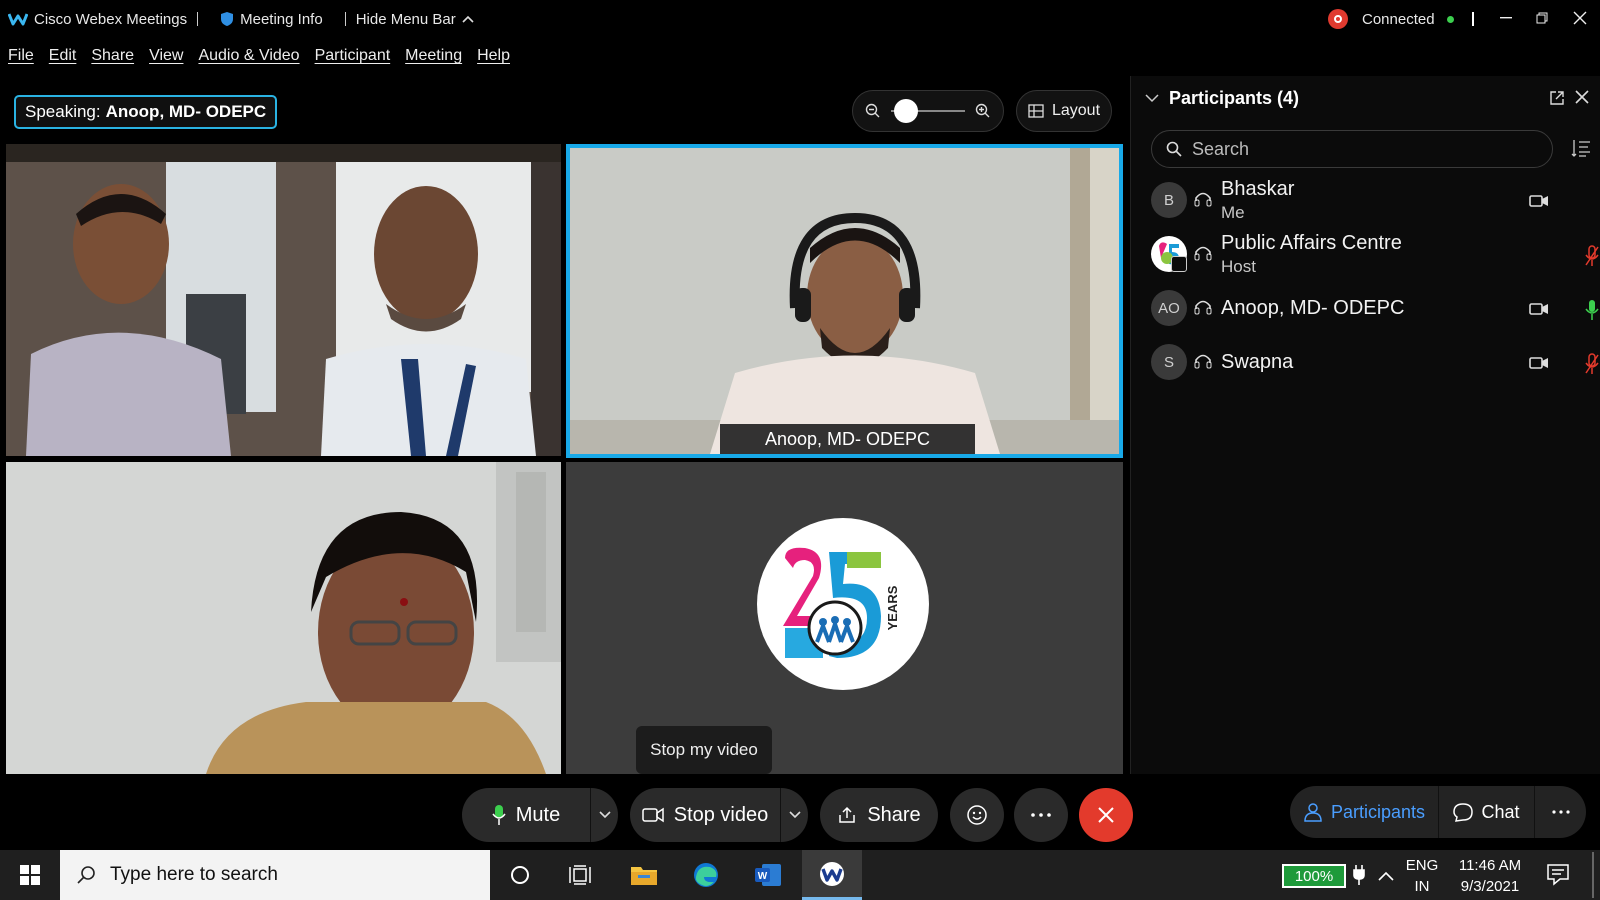  Describe the element at coordinates (415, 19) in the screenshot. I see `hide-menu-bar-button: Hide Menu Bar` at that location.